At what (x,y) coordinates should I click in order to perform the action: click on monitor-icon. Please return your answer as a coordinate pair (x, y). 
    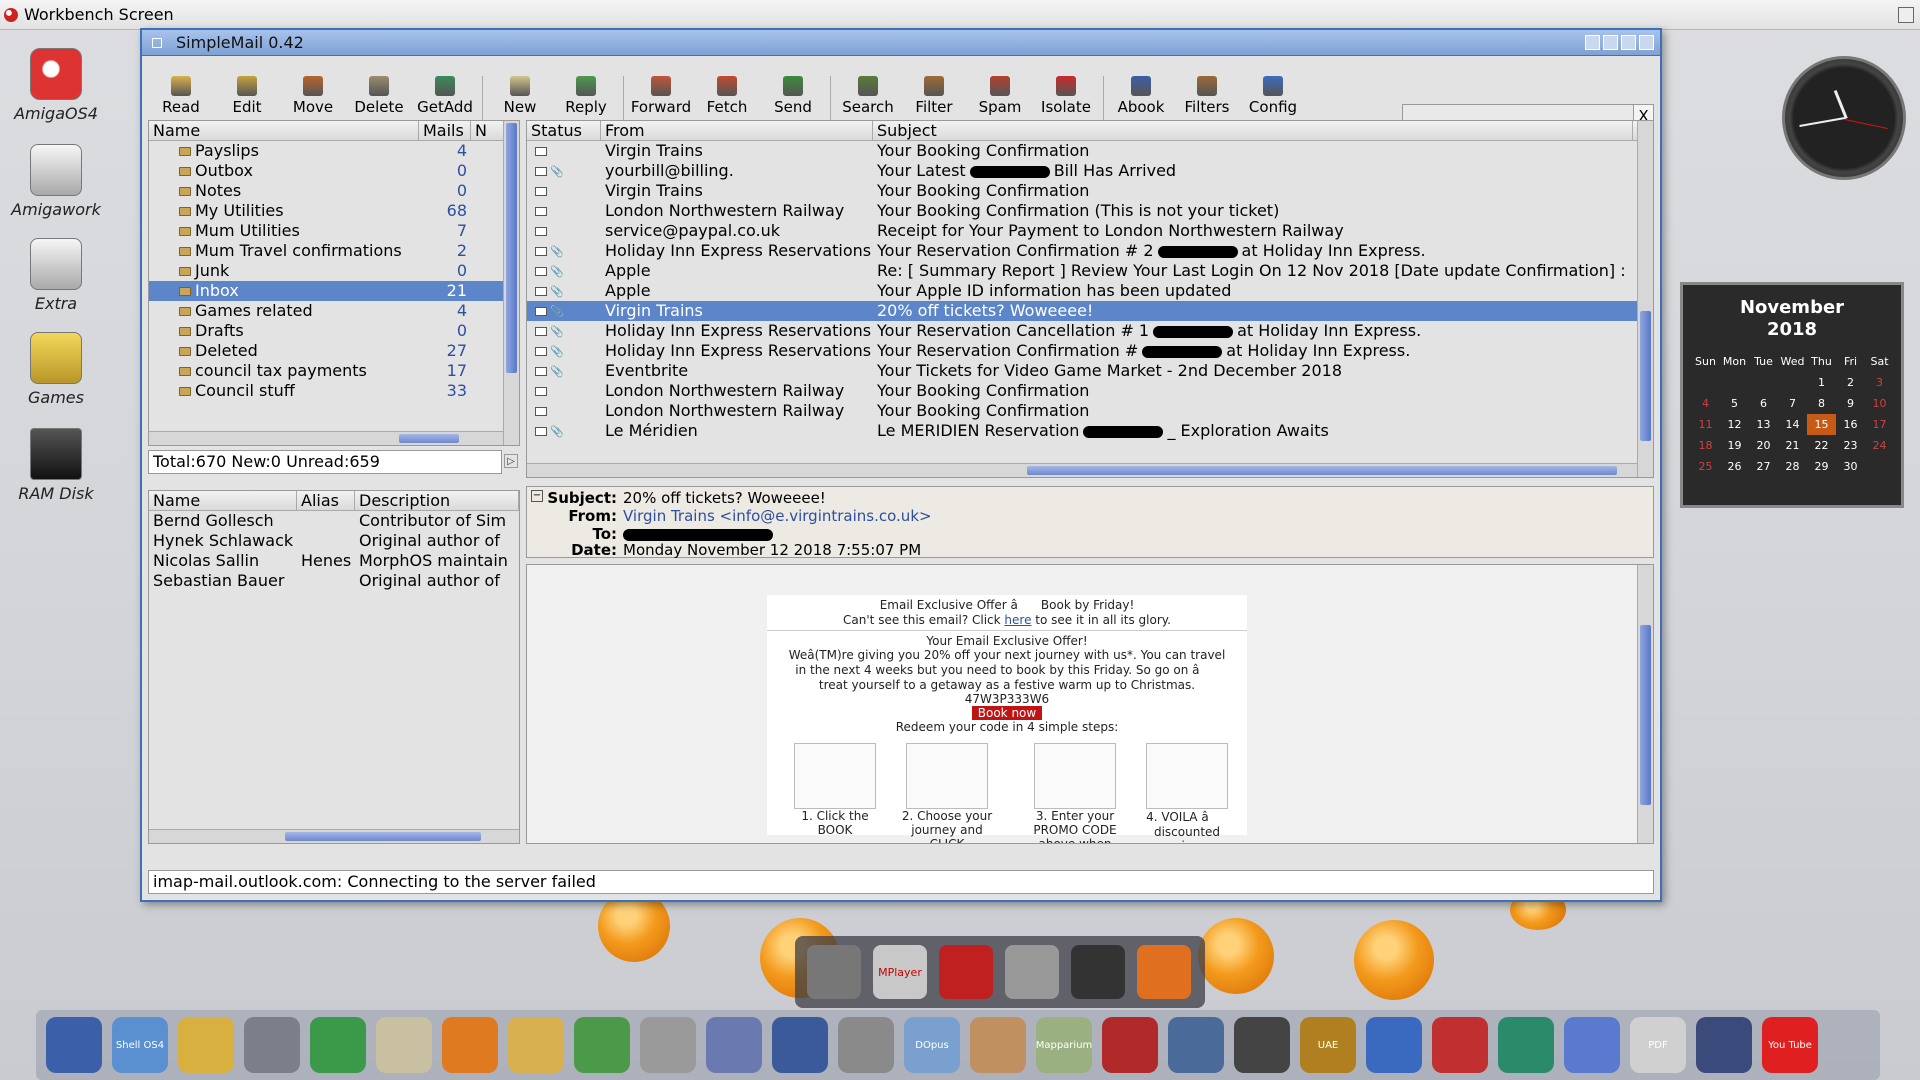
    Looking at the image, I should click on (1196, 1045).